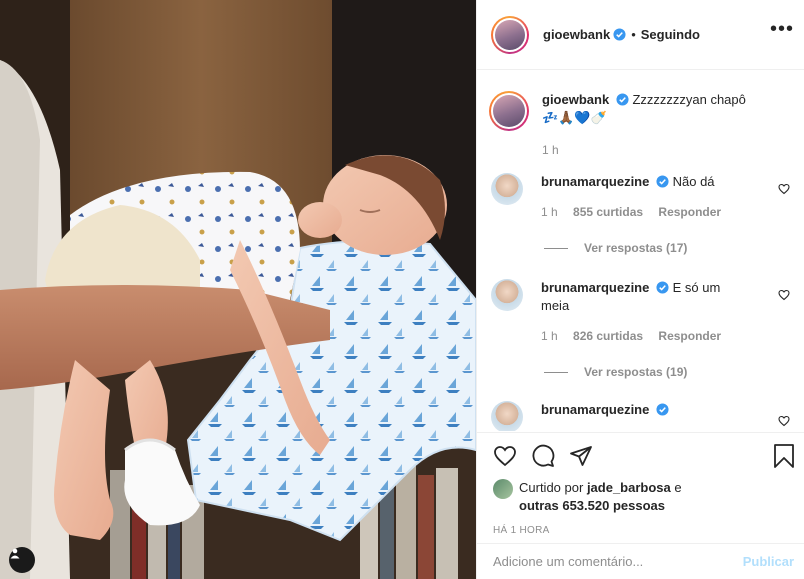 The height and width of the screenshot is (579, 804). What do you see at coordinates (646, 212) in the screenshot?
I see `comment-meta: 1 h 855 curtidas Responder` at bounding box center [646, 212].